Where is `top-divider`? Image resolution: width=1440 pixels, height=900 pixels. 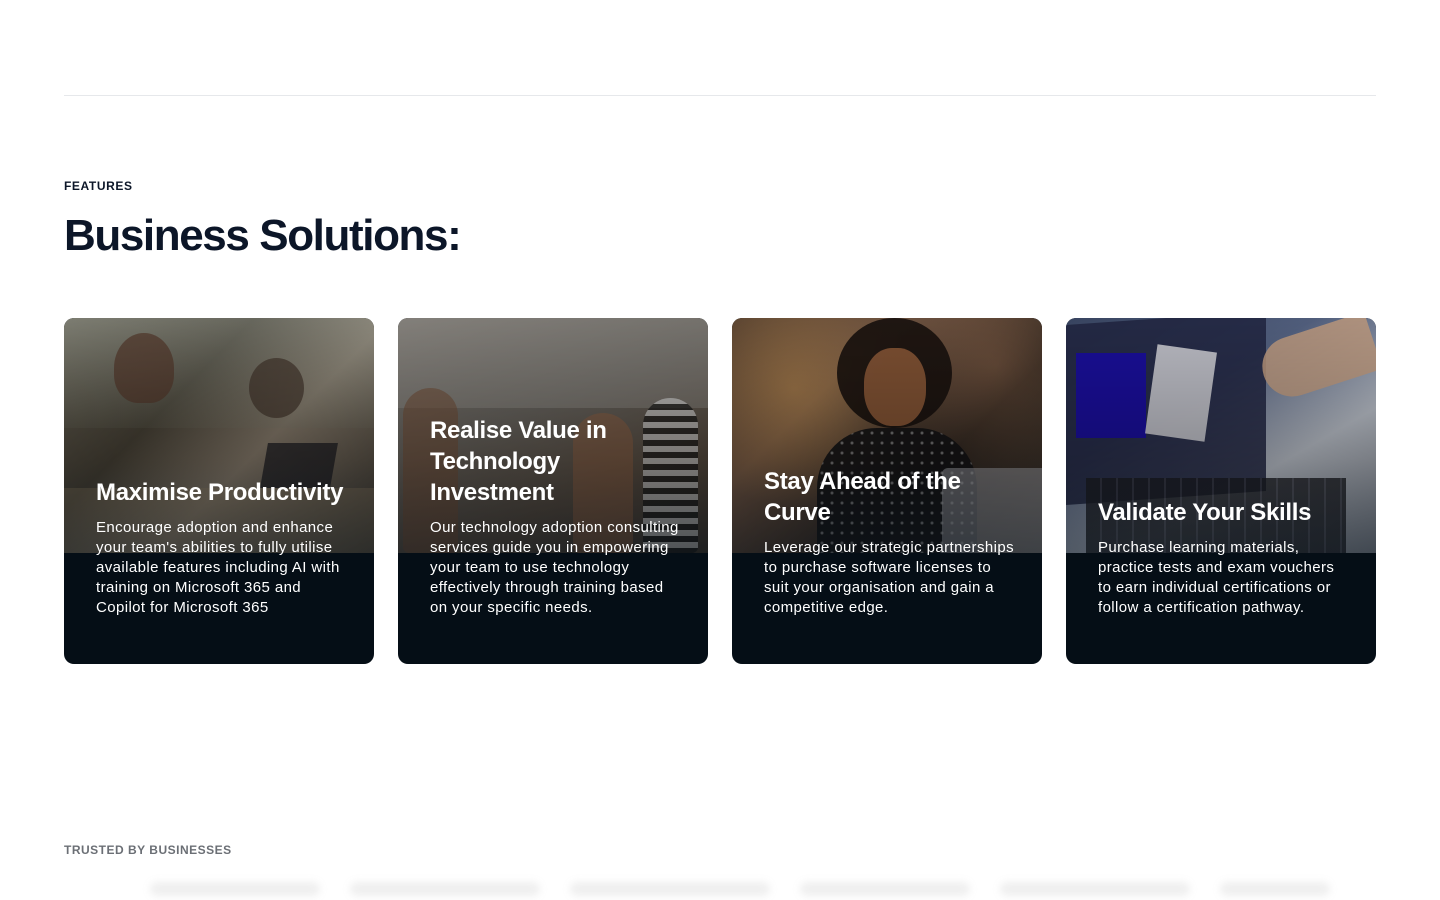
top-divider is located at coordinates (720, 95).